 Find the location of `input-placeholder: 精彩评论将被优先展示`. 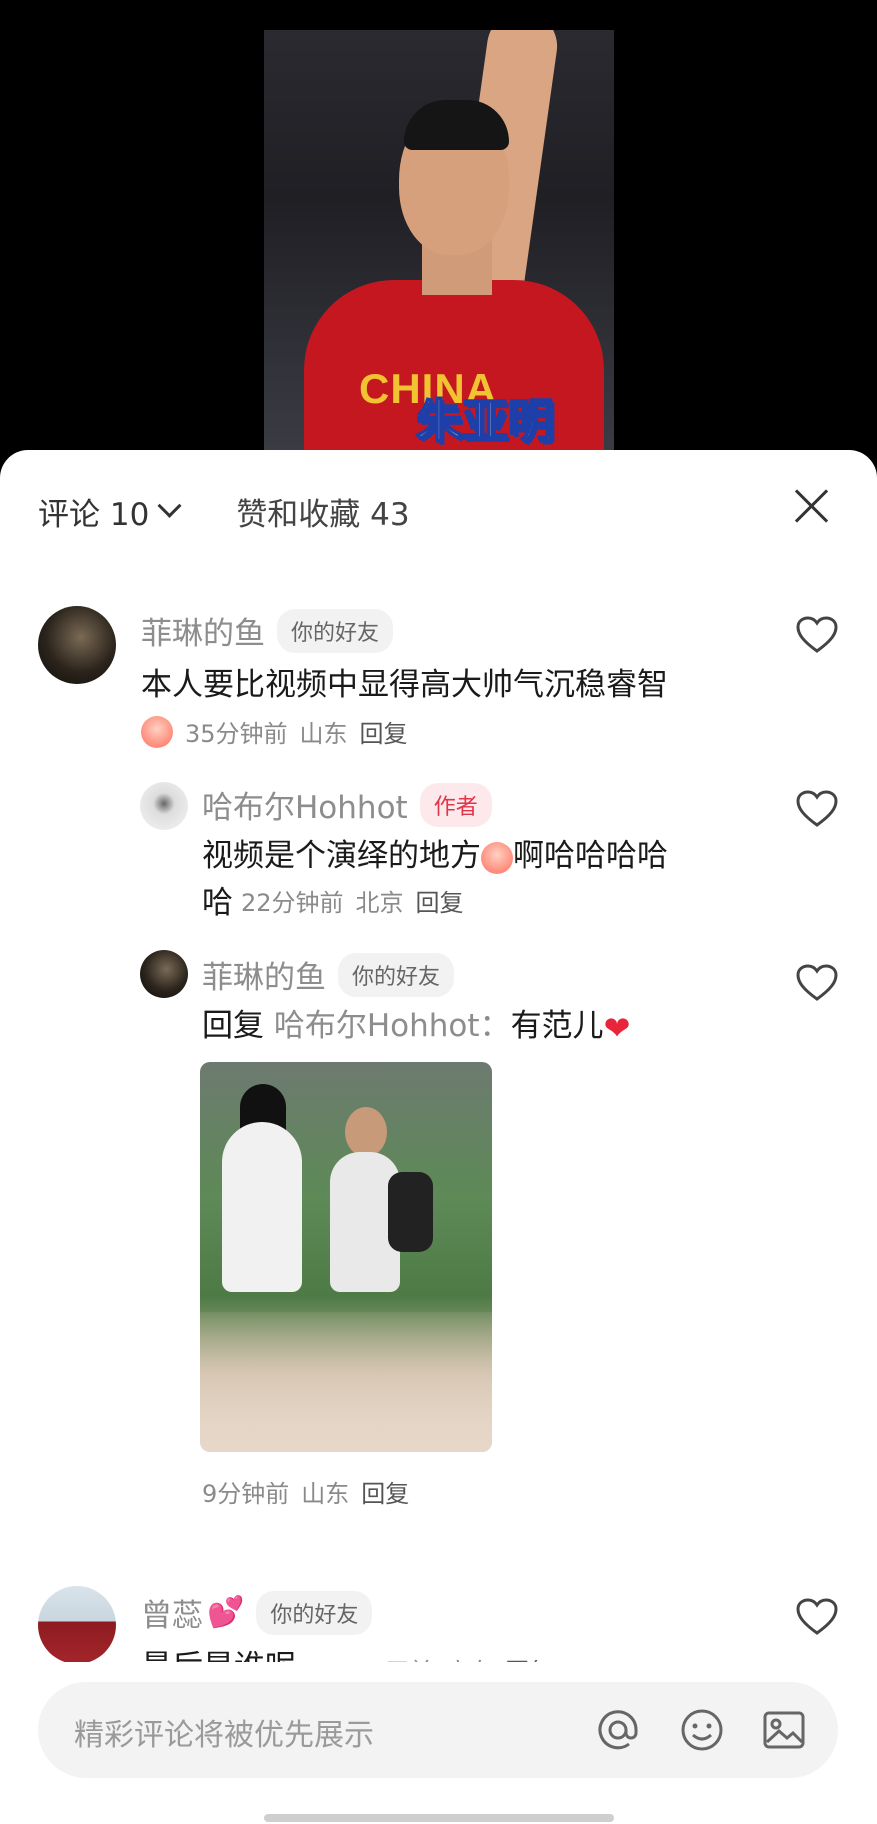

input-placeholder: 精彩评论将被优先展示 is located at coordinates (224, 1735).